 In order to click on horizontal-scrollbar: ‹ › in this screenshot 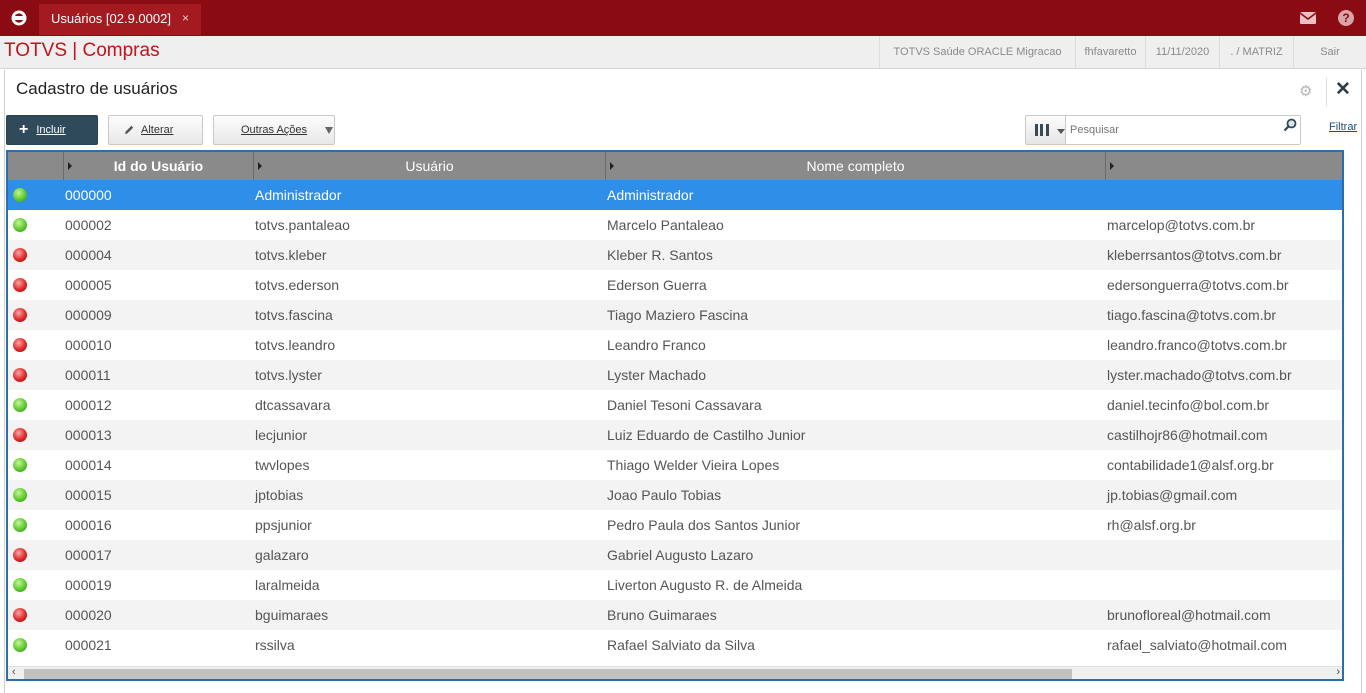, I will do `click(675, 672)`.